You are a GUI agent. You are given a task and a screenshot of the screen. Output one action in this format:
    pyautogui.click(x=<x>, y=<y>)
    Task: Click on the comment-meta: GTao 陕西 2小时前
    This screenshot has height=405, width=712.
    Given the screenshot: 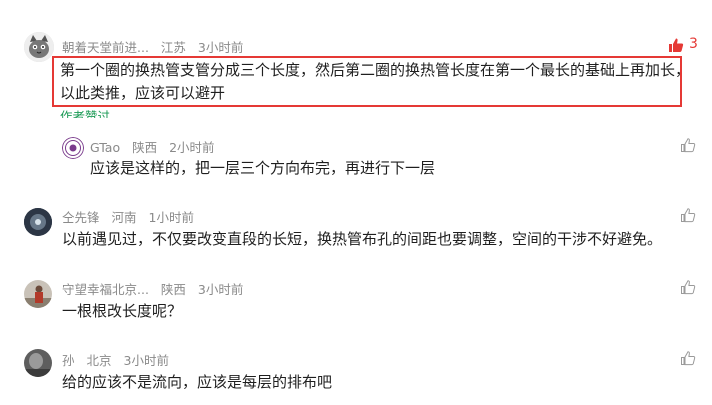 What is the action you would take?
    pyautogui.click(x=152, y=146)
    